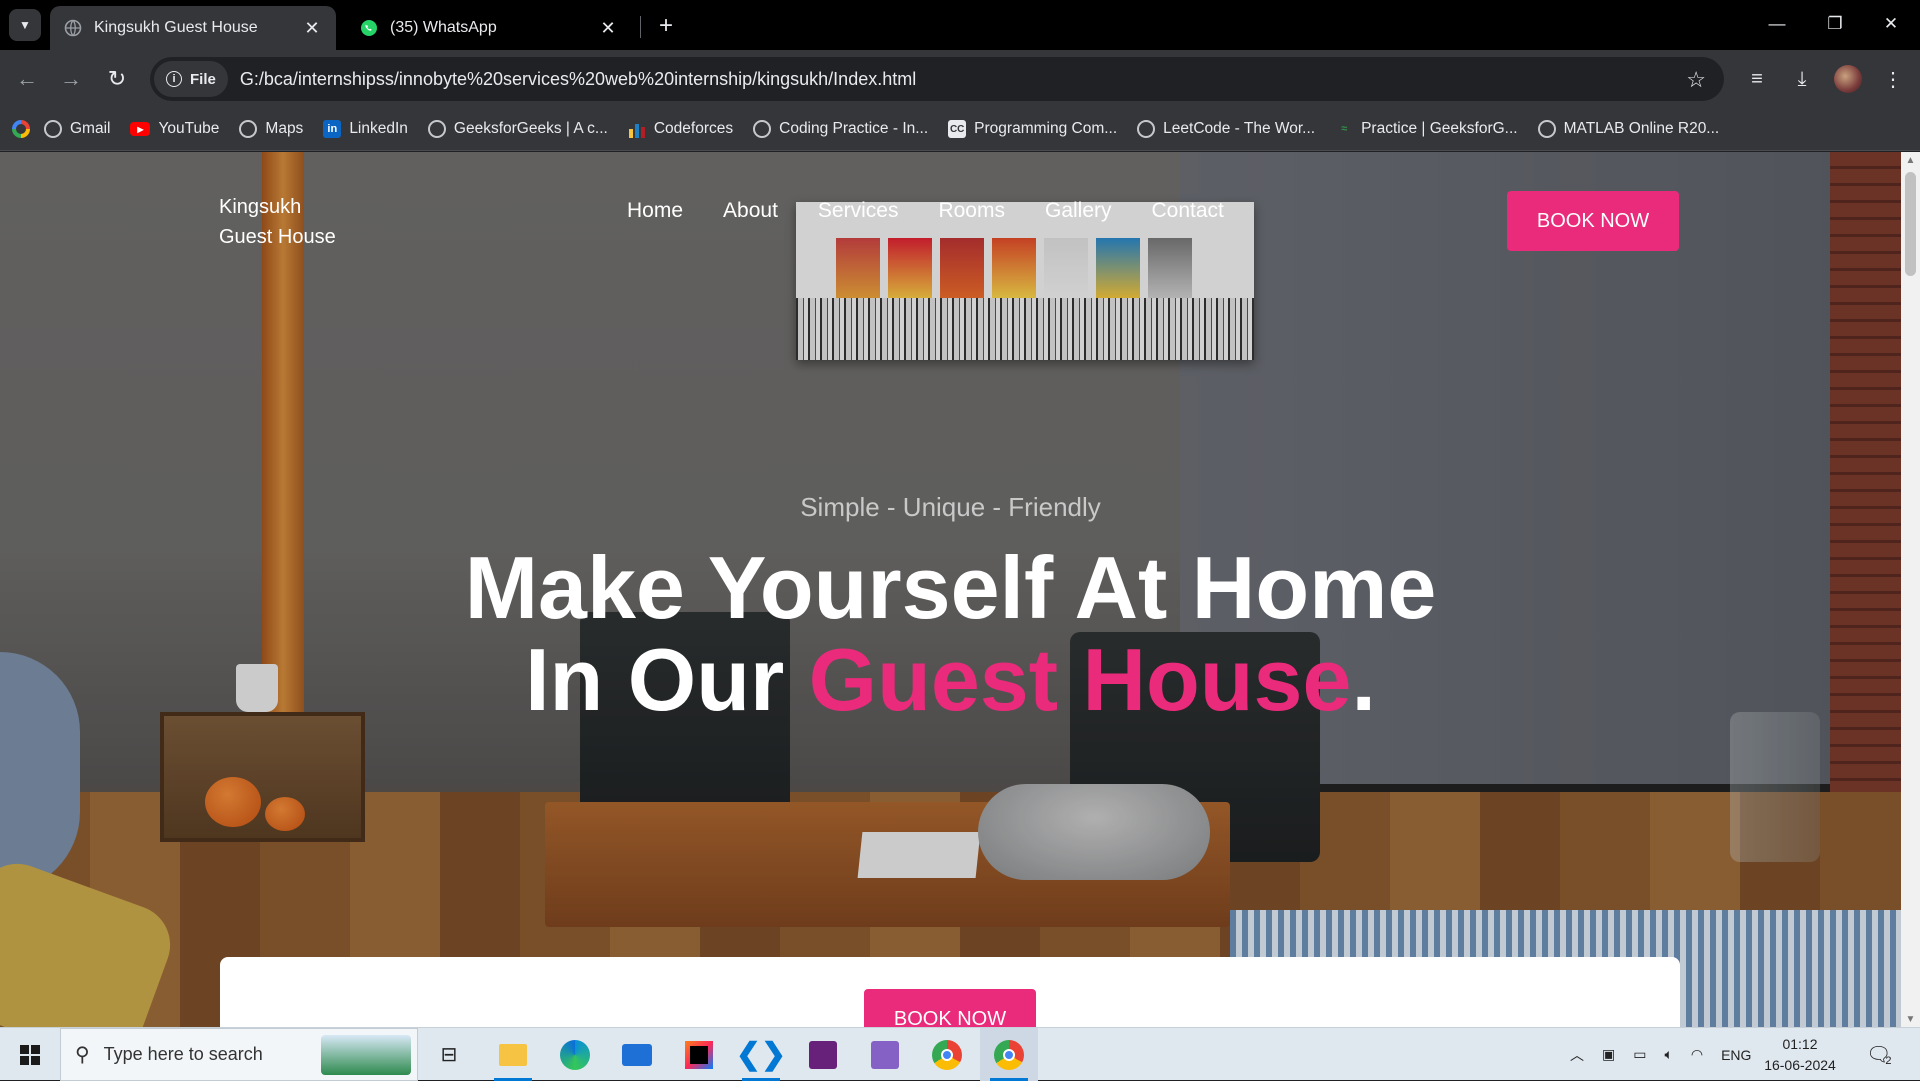 The height and width of the screenshot is (1081, 1920). I want to click on bookmark-label: YouTube, so click(189, 128).